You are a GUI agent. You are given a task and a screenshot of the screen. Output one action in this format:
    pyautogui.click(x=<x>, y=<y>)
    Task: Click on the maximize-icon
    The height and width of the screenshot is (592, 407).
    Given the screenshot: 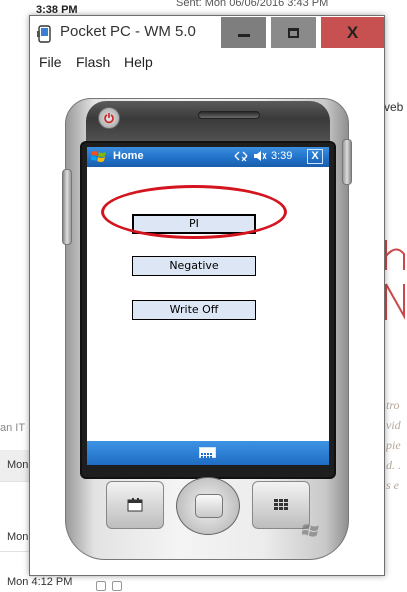 What is the action you would take?
    pyautogui.click(x=293, y=32)
    